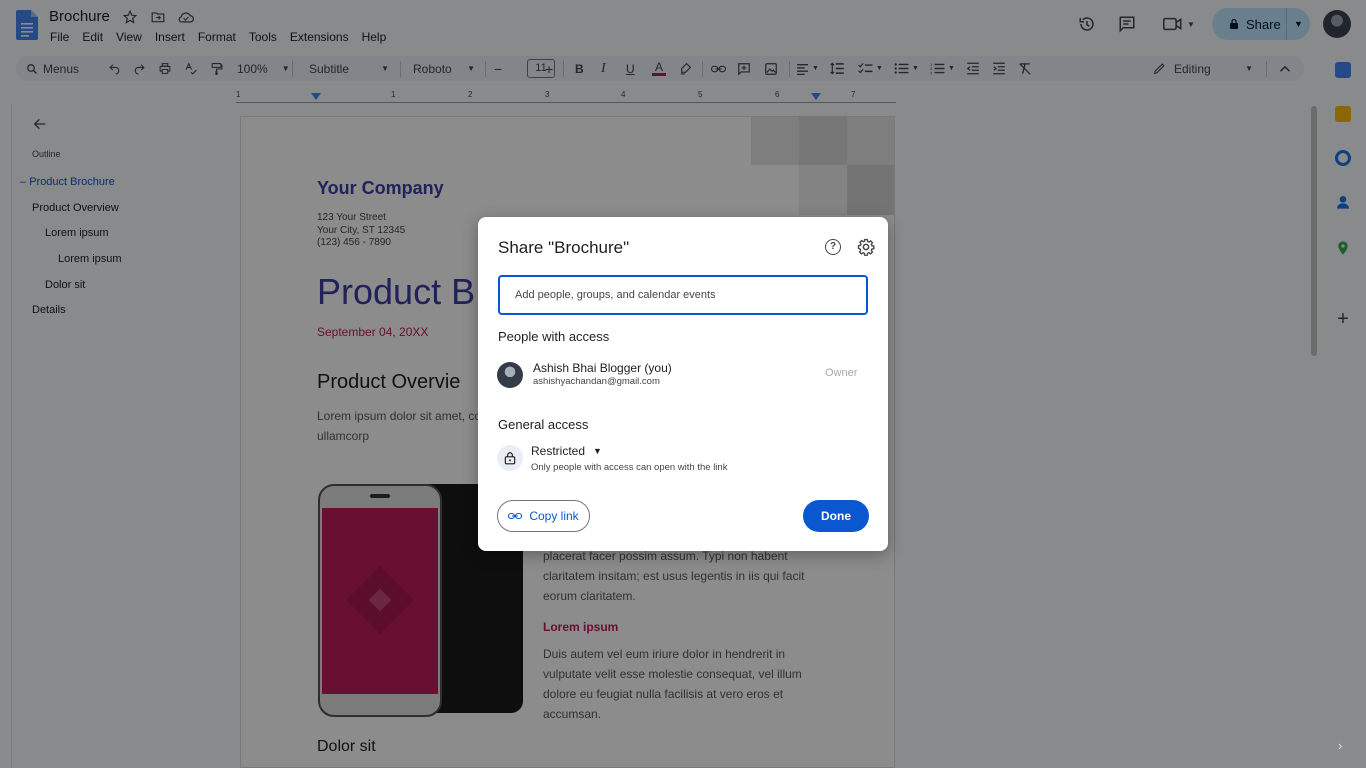 Image resolution: width=1366 pixels, height=768 pixels. What do you see at coordinates (833, 247) in the screenshot?
I see `help-icon: ?` at bounding box center [833, 247].